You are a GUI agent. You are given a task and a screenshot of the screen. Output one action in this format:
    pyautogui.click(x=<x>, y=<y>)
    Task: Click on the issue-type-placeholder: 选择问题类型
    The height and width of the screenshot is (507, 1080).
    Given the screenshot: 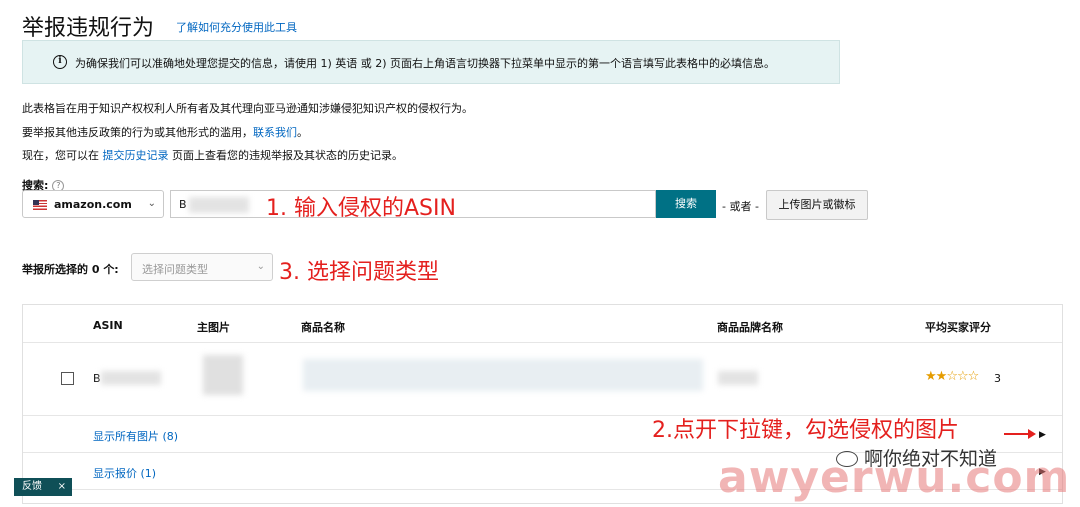 What is the action you would take?
    pyautogui.click(x=175, y=269)
    